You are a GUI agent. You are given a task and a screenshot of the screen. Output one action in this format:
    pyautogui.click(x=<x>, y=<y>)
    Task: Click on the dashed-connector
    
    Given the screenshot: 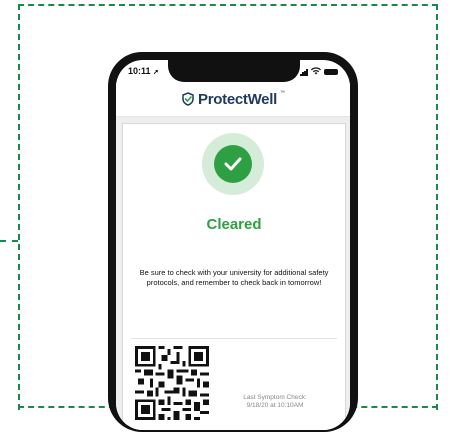 What is the action you would take?
    pyautogui.click(x=9, y=241)
    